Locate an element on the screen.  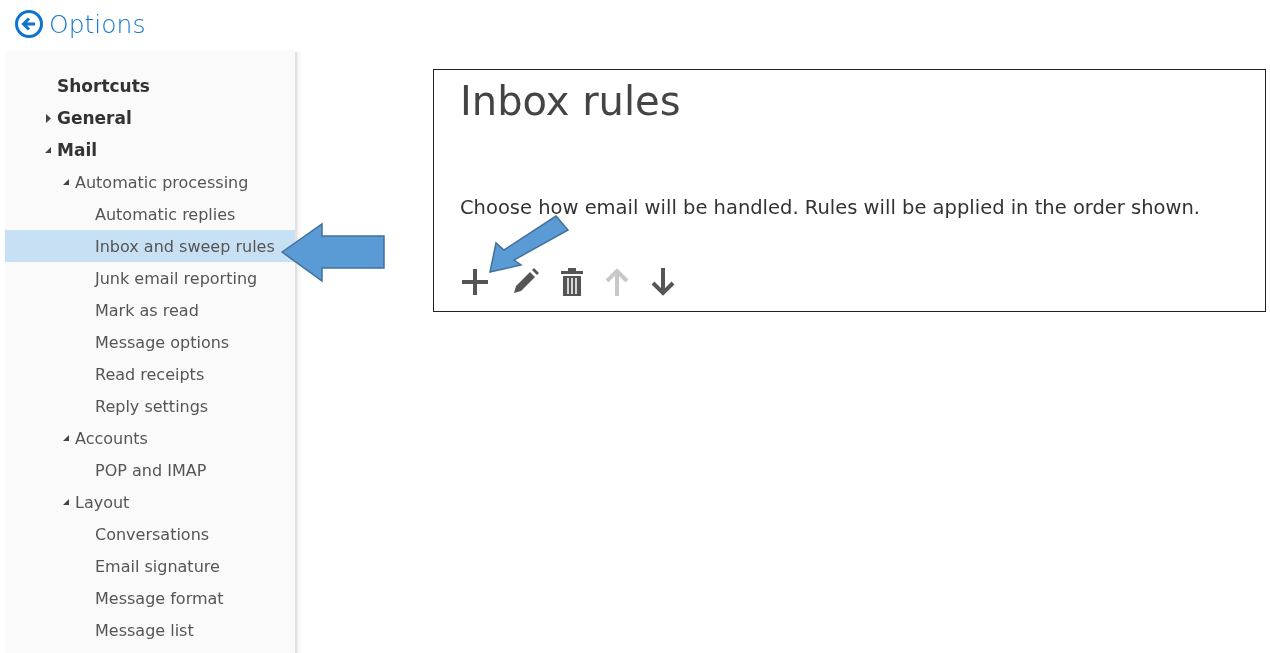
sidebar-item: Shortcuts is located at coordinates (150, 86).